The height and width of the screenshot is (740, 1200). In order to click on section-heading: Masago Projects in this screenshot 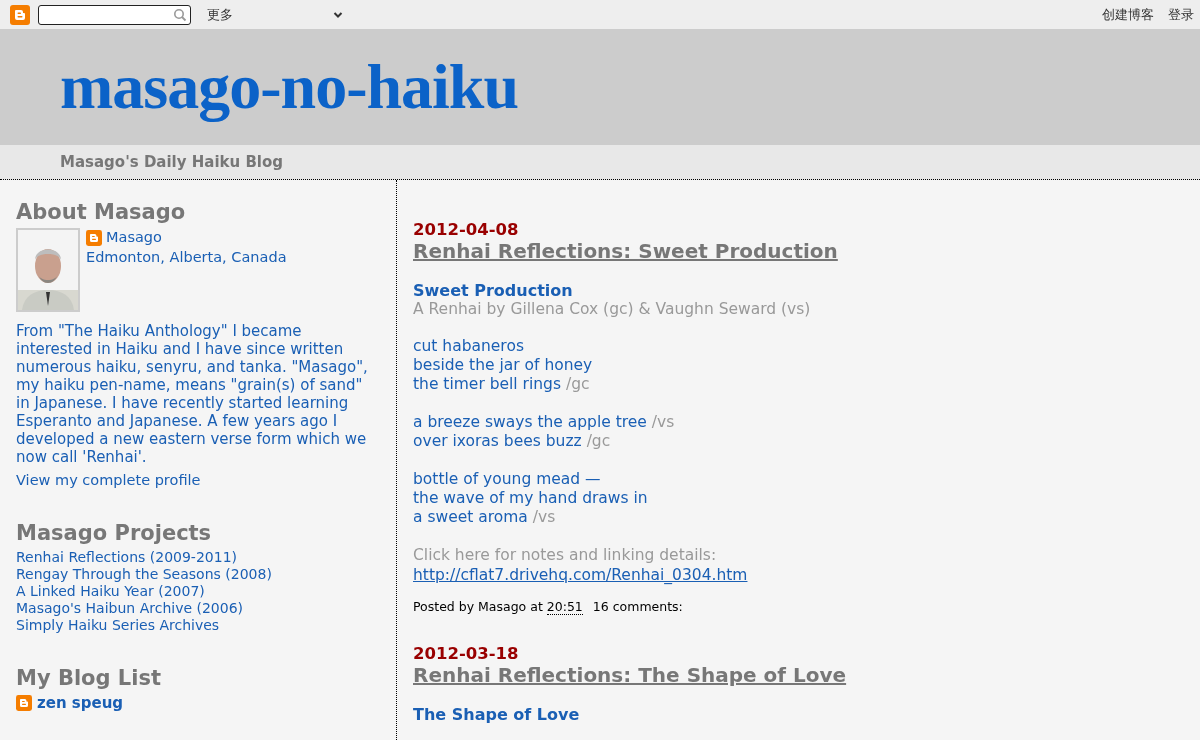, I will do `click(114, 532)`.